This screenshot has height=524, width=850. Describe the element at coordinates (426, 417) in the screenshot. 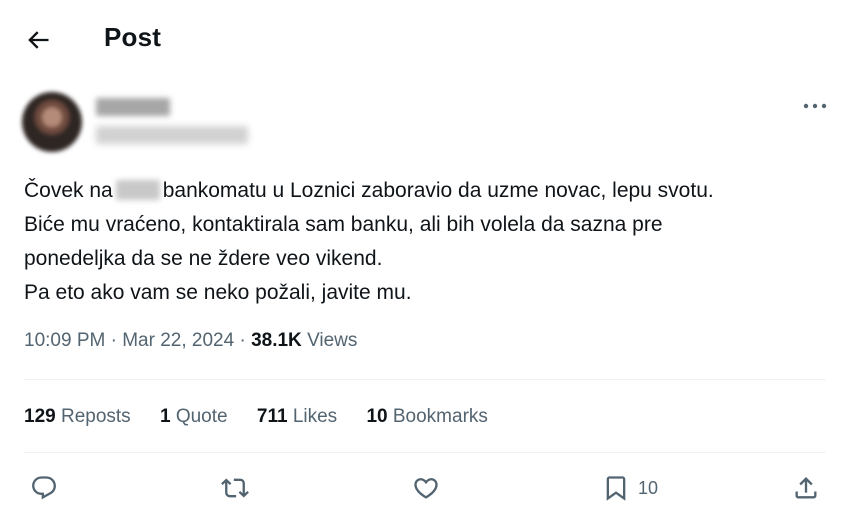

I see `bookmarks-stat: 10 Bookmarks` at that location.